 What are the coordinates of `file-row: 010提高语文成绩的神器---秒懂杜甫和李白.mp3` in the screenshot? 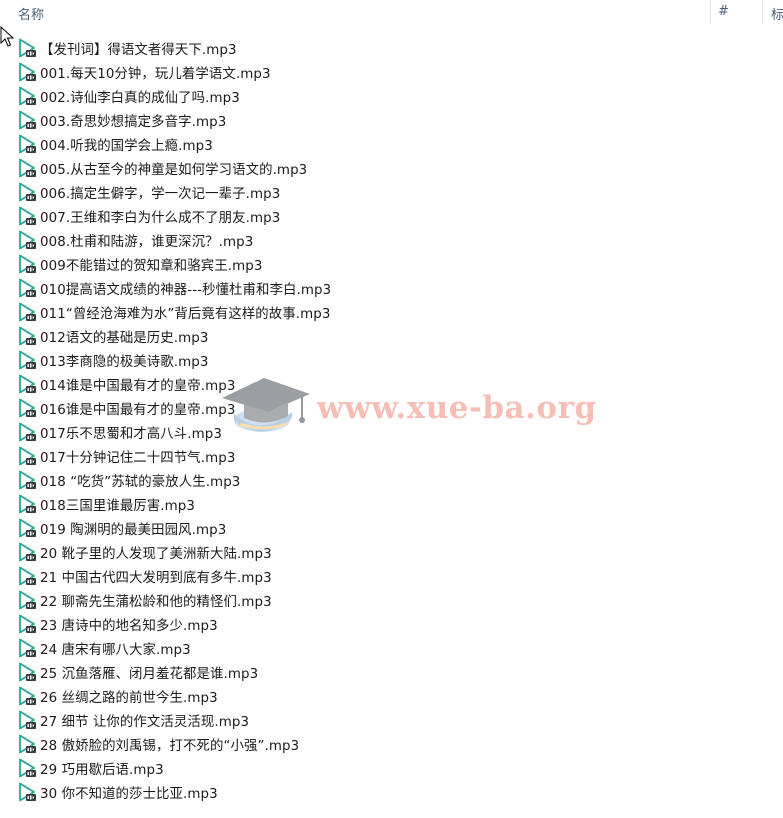 It's located at (362, 288).